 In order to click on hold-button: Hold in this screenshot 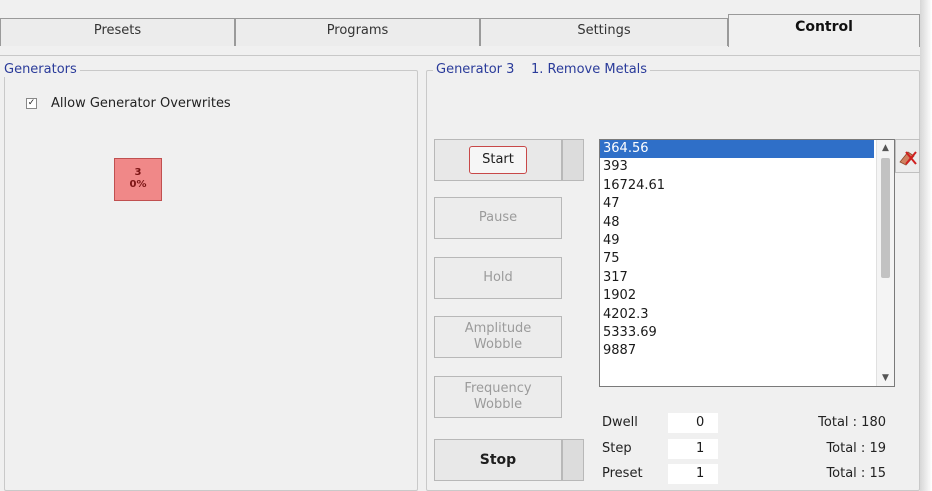, I will do `click(498, 278)`.